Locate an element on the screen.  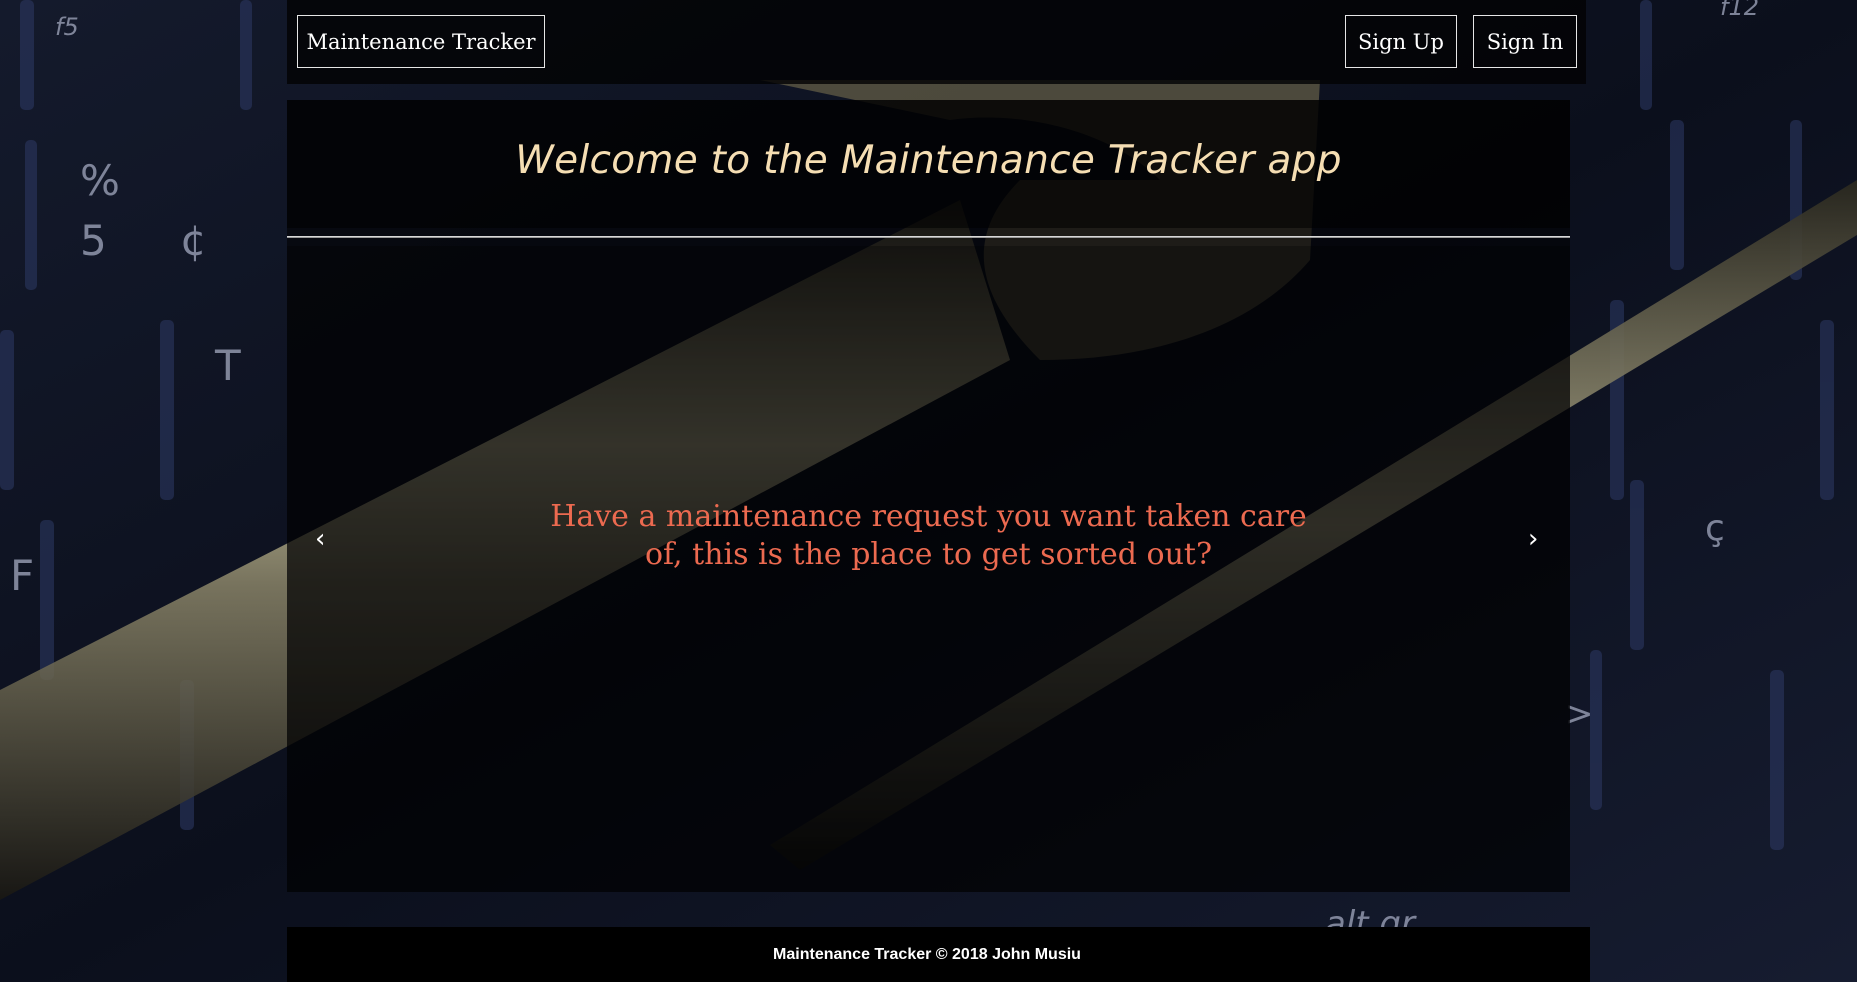
svg-text: f5 is located at coordinates (67, 27).